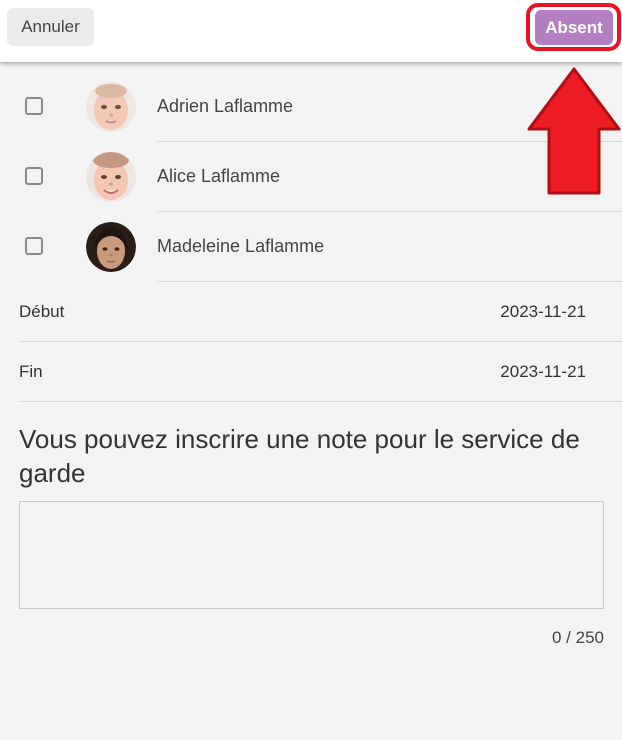 The width and height of the screenshot is (622, 740). I want to click on child-name: Madeleine Laflamme, so click(241, 246).